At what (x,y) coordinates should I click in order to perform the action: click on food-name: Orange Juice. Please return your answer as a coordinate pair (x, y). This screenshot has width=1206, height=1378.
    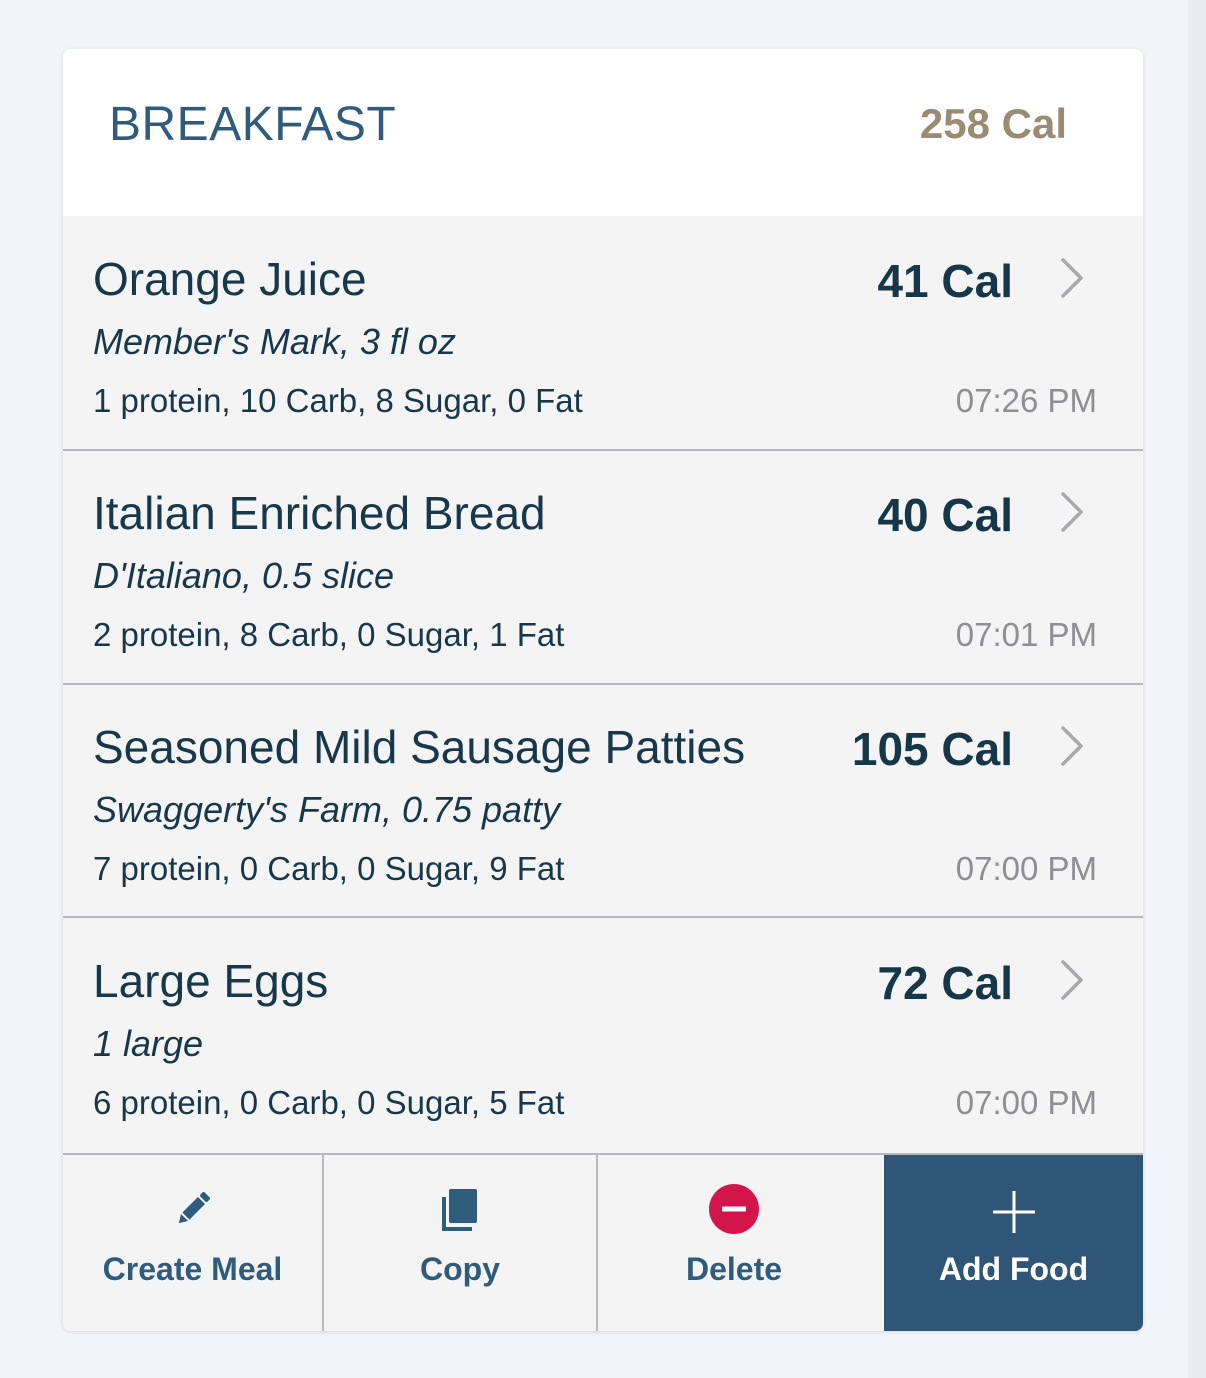
    Looking at the image, I should click on (230, 279).